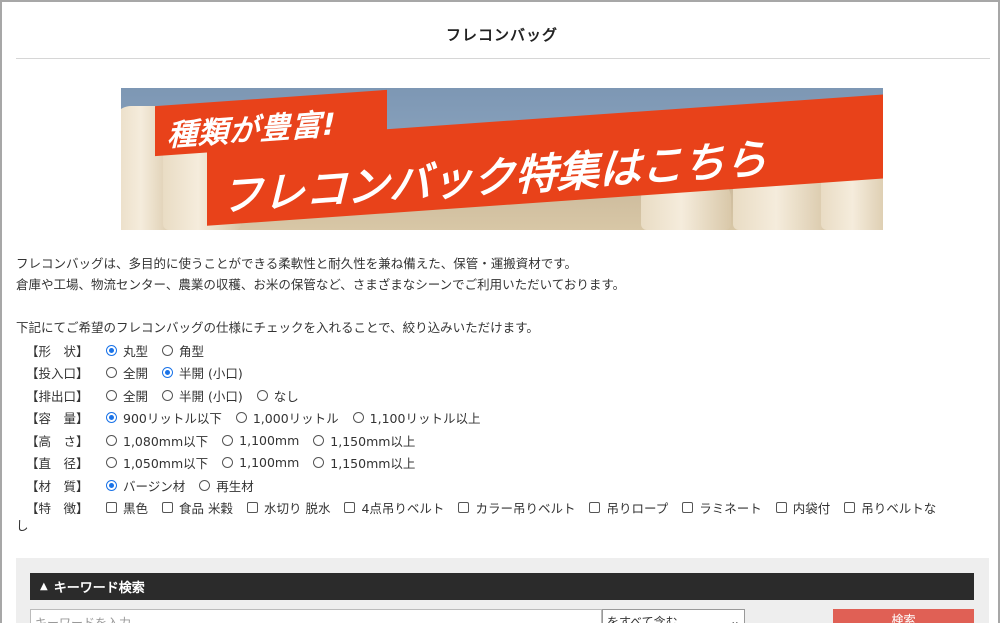 This screenshot has height=625, width=1000. What do you see at coordinates (502, 463) in the screenshot?
I see `filter-row: 【直 径】 1,050mm以下 1,100mm 1,150mm以上` at bounding box center [502, 463].